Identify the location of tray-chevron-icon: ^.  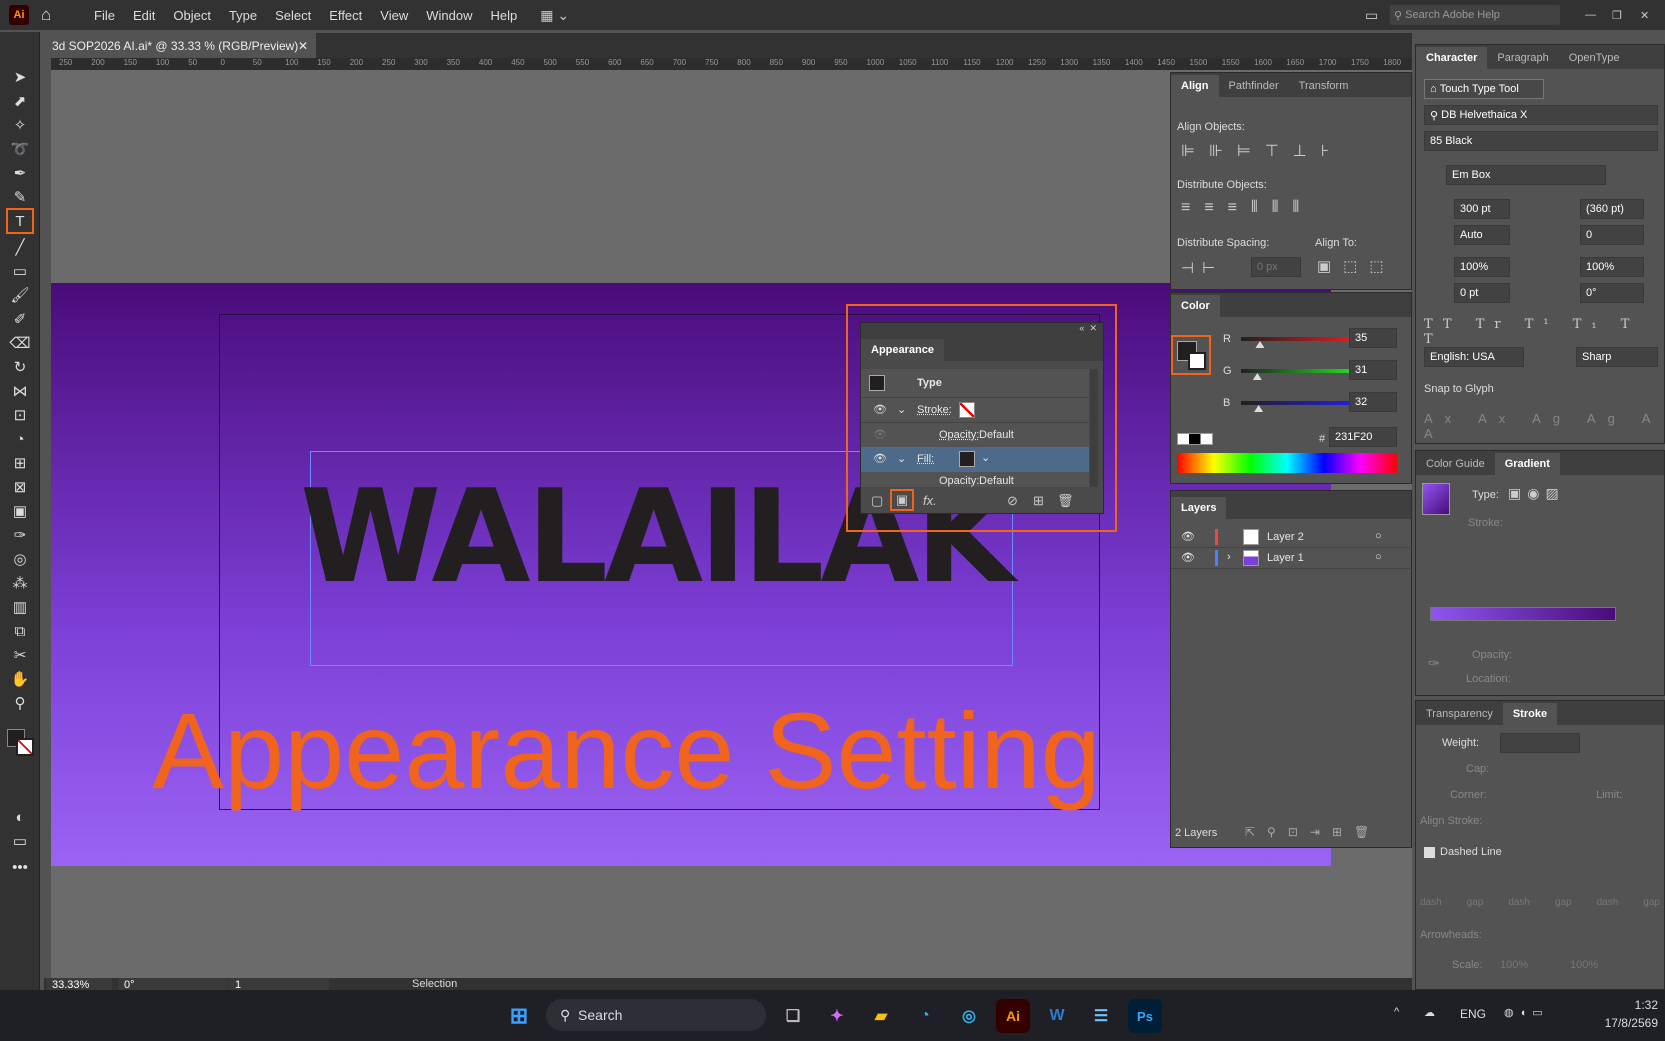
(1396, 1012).